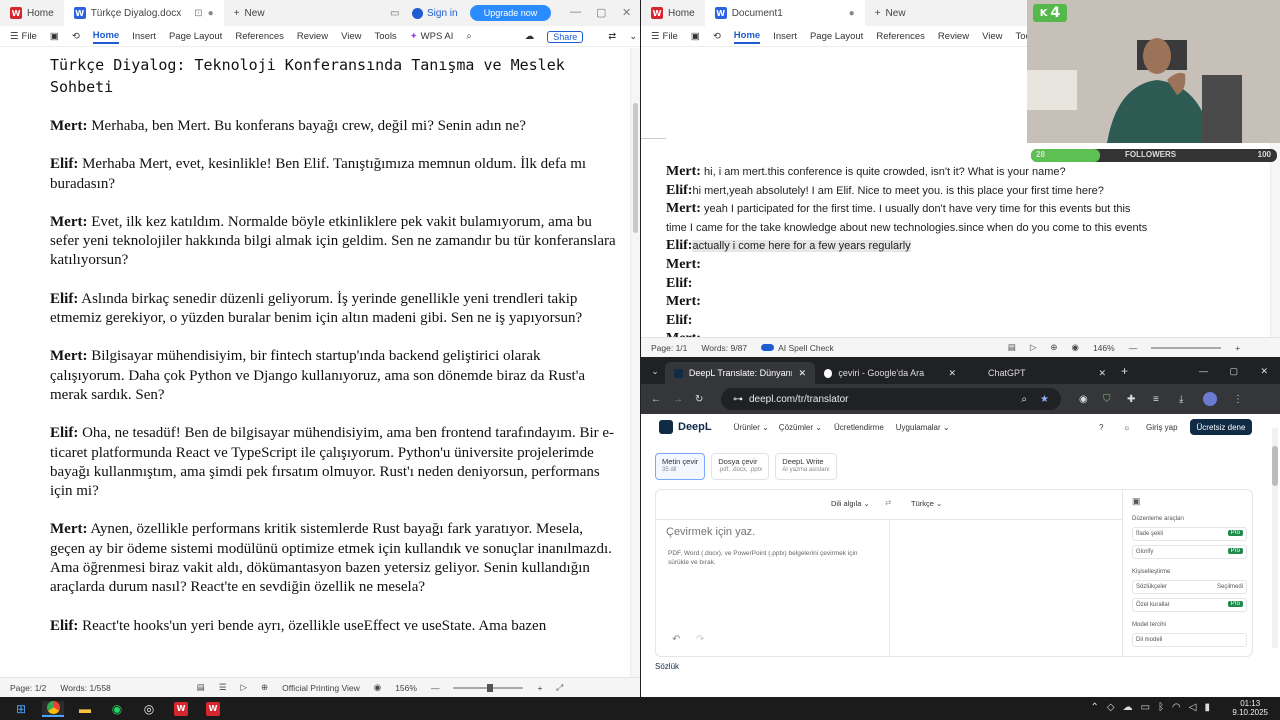  What do you see at coordinates (1275, 538) in the screenshot?
I see `browser-scrollbar` at bounding box center [1275, 538].